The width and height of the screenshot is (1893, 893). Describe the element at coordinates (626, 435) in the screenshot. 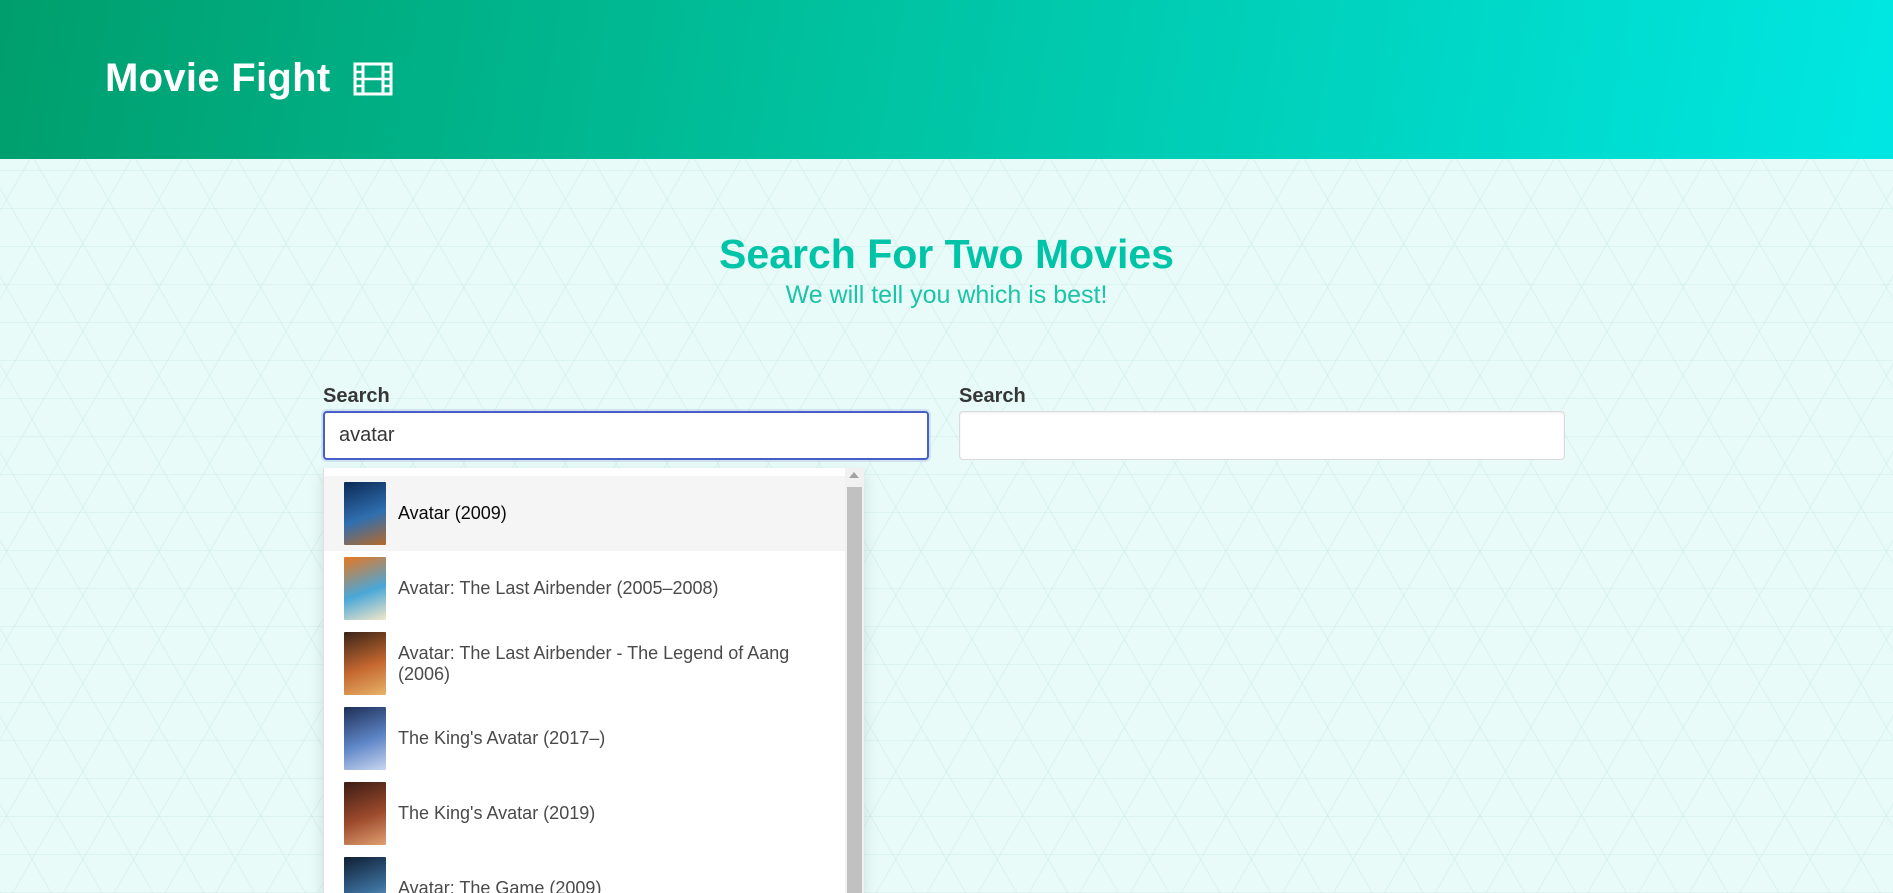

I see `left-search-input` at that location.